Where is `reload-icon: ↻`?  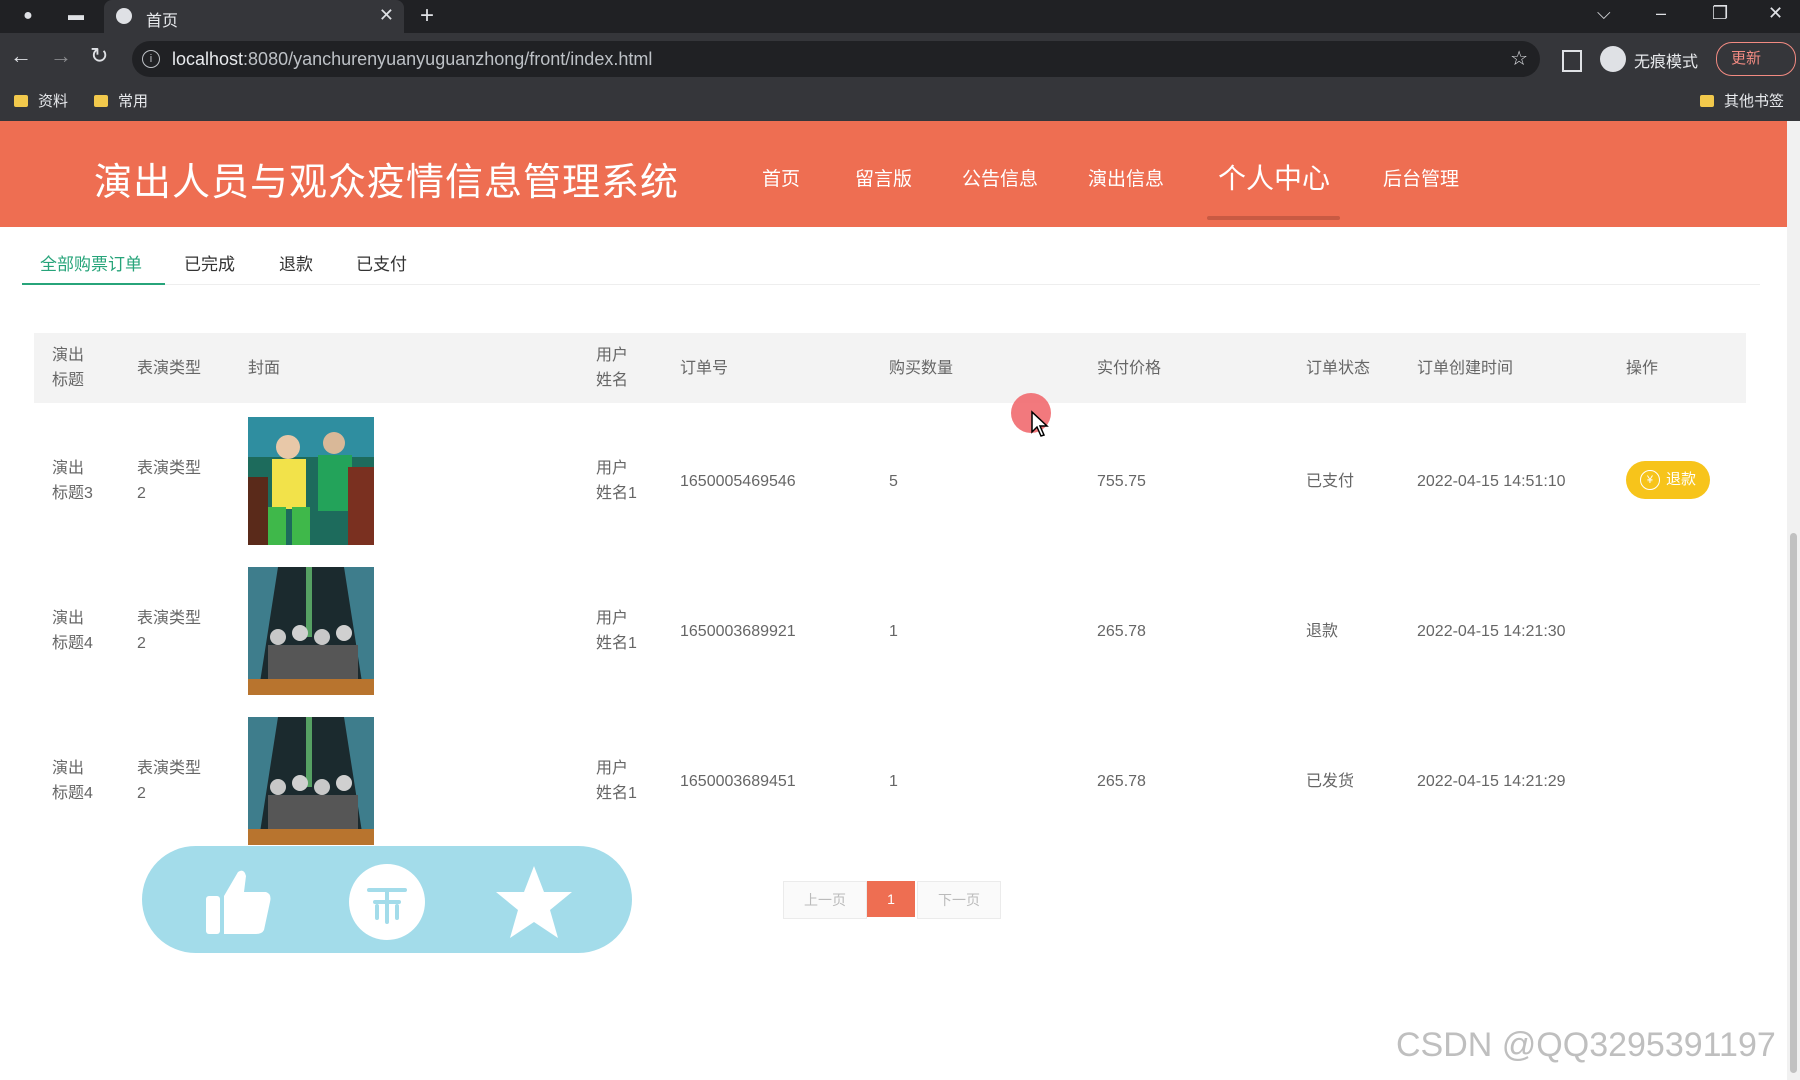
reload-icon: ↻ is located at coordinates (99, 56).